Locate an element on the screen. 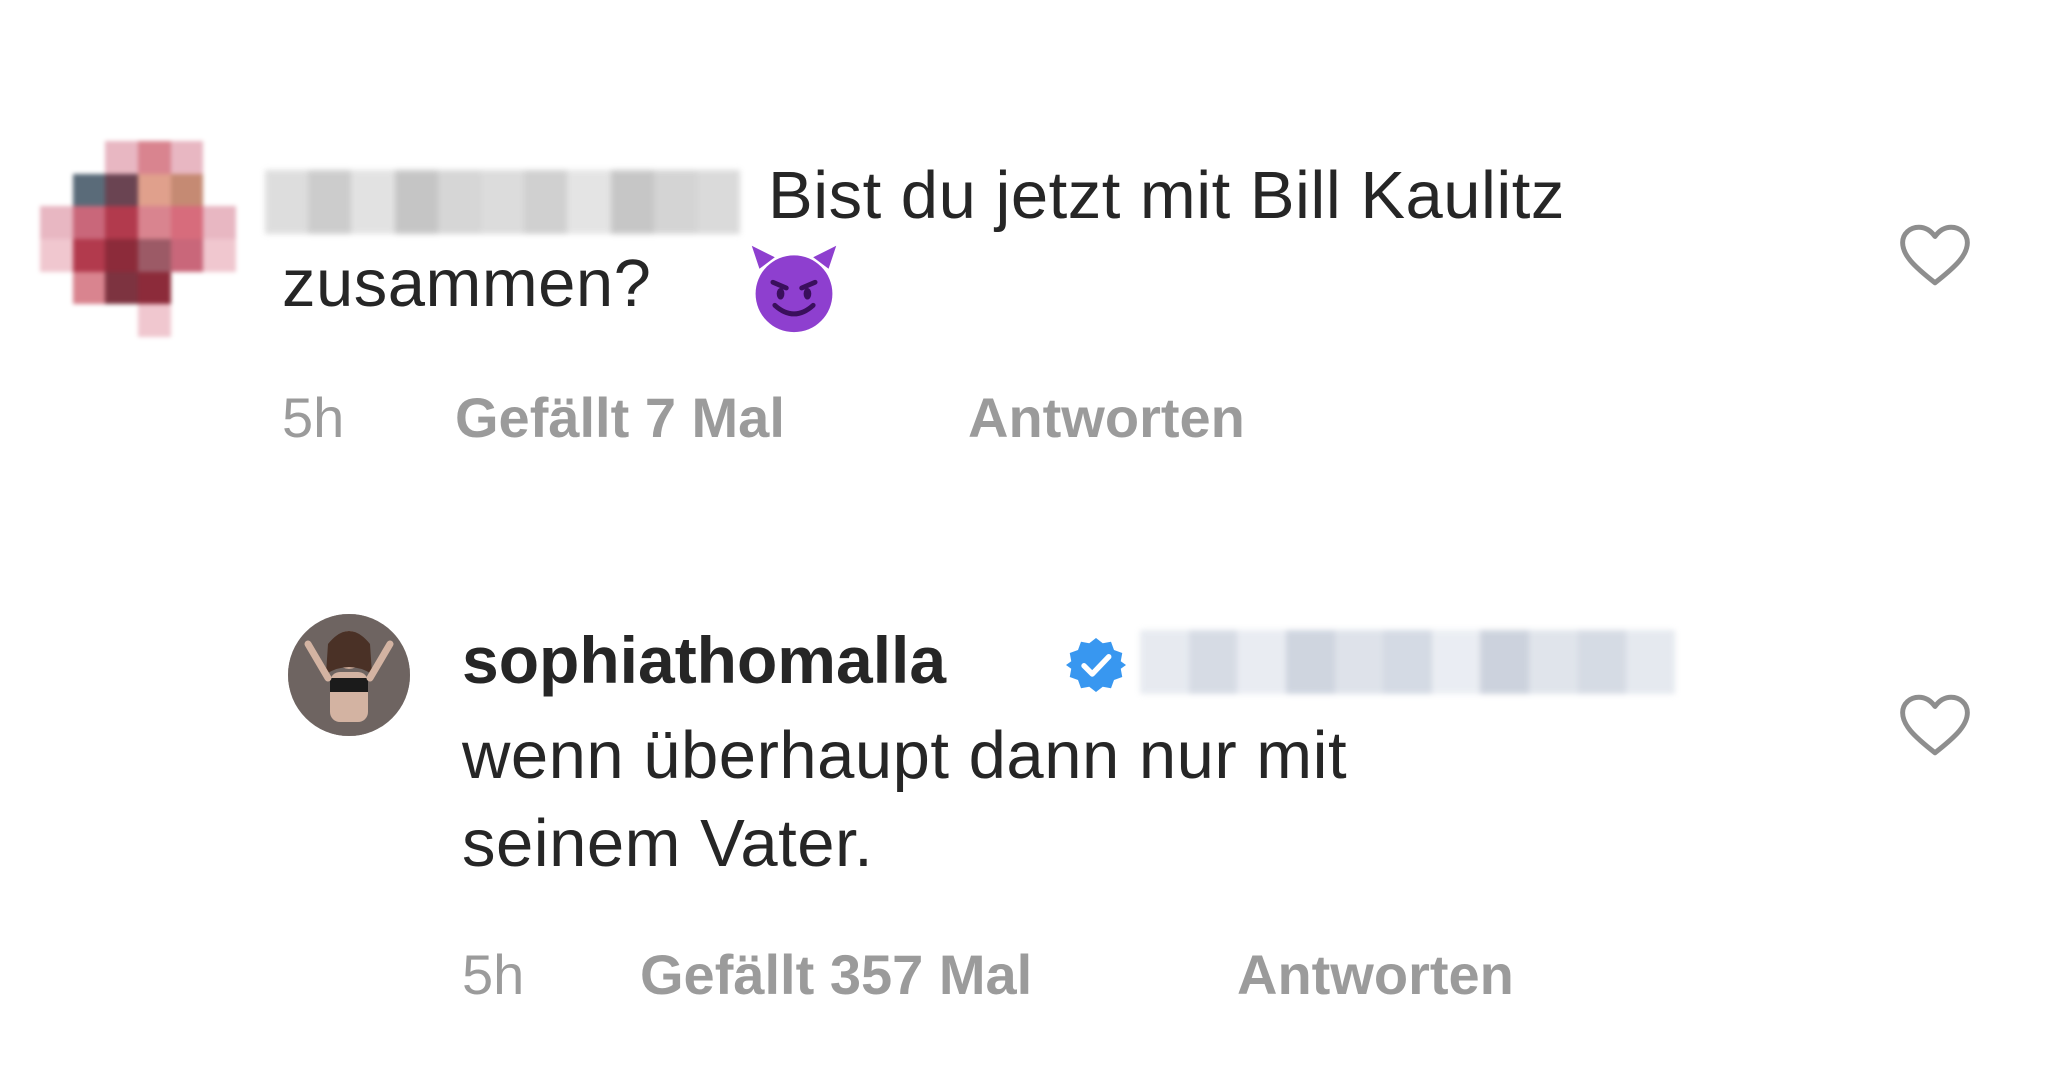 The image size is (2048, 1088). avatar-photo-icon is located at coordinates (349, 675).